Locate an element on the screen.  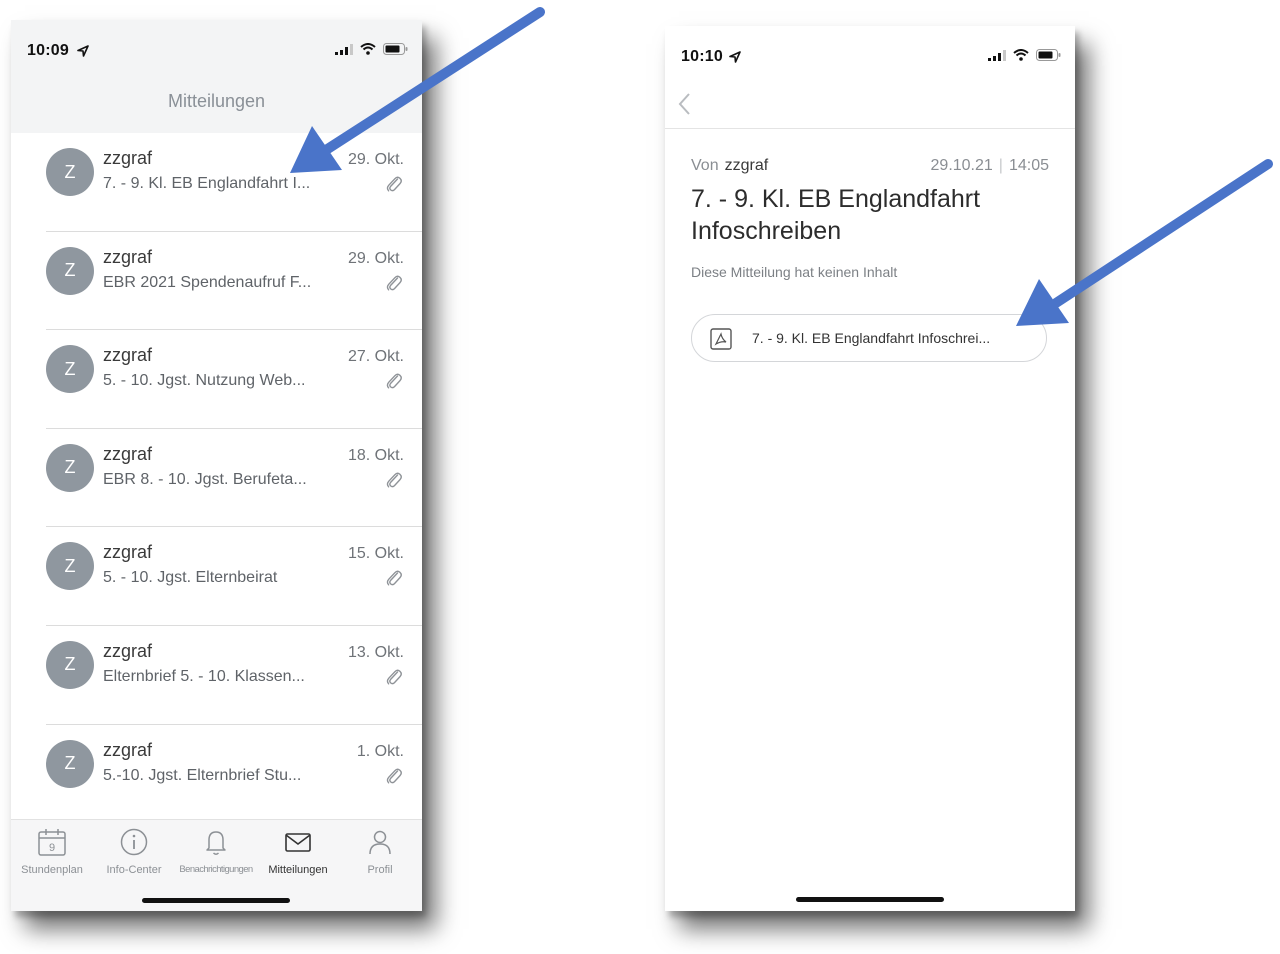
tab-mitteilungen: Mitteilungen is located at coordinates (298, 851).